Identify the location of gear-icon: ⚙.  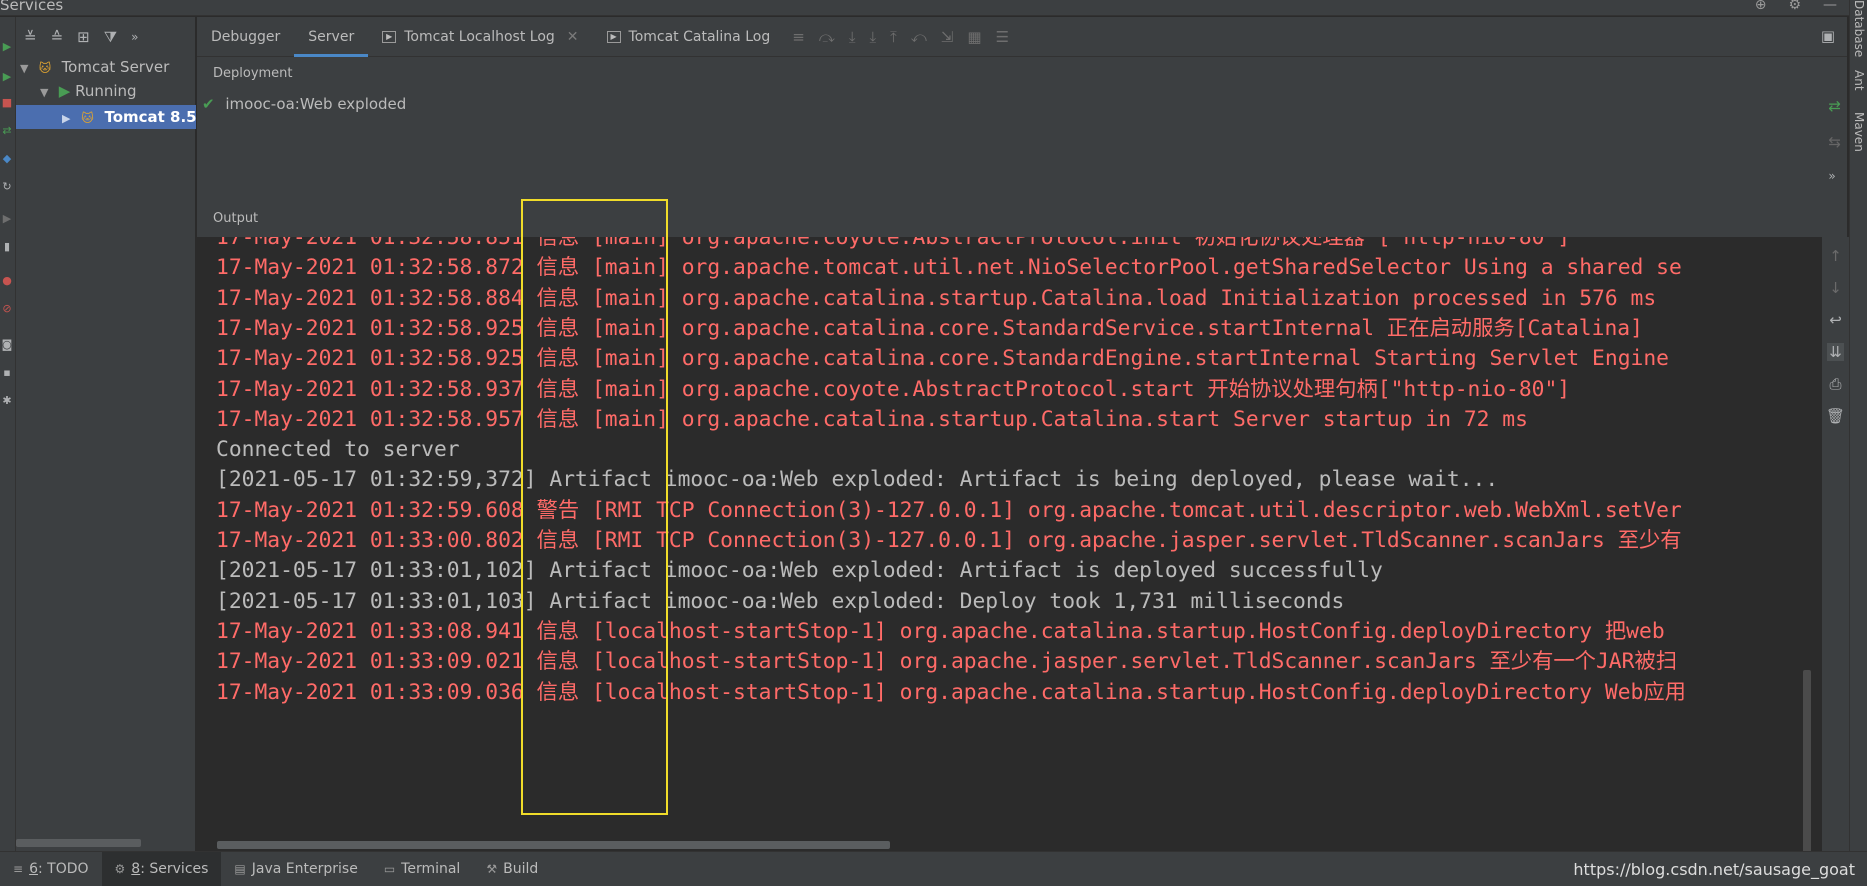
(1794, 6).